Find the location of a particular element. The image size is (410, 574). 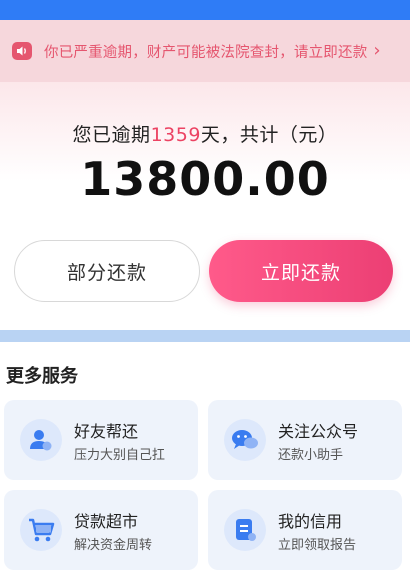

service-card-loan-market: 贷款超市 解决资金周转 is located at coordinates (101, 530).